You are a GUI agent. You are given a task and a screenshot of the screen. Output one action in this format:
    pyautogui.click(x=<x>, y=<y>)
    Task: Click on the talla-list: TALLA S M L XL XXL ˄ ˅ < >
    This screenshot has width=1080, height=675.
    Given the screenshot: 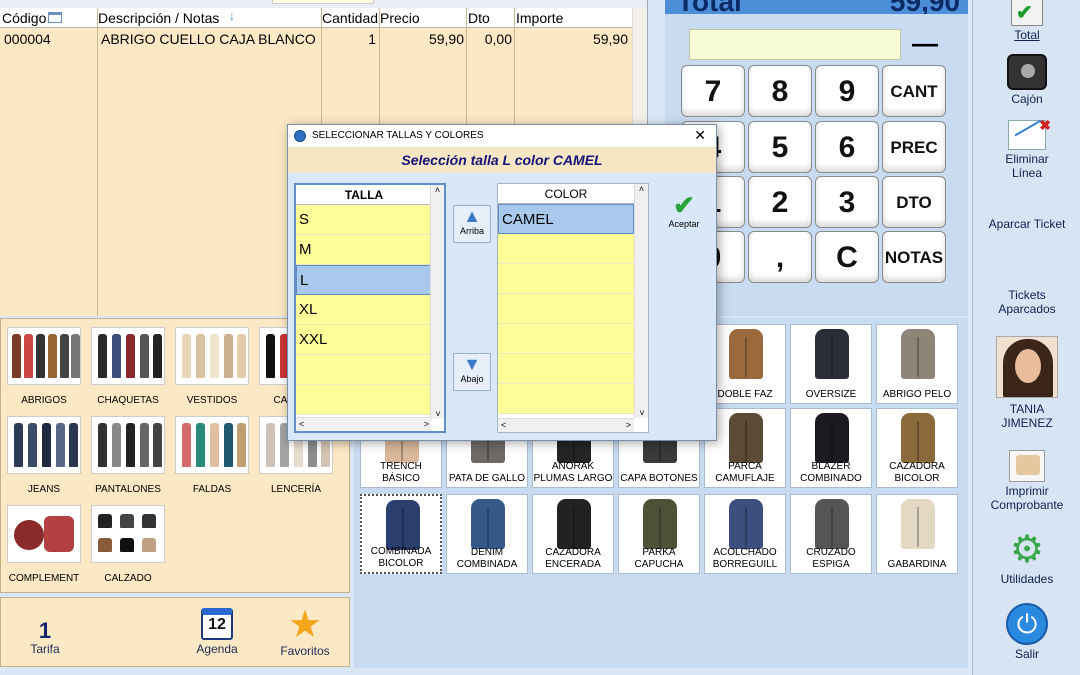 What is the action you would take?
    pyautogui.click(x=370, y=308)
    